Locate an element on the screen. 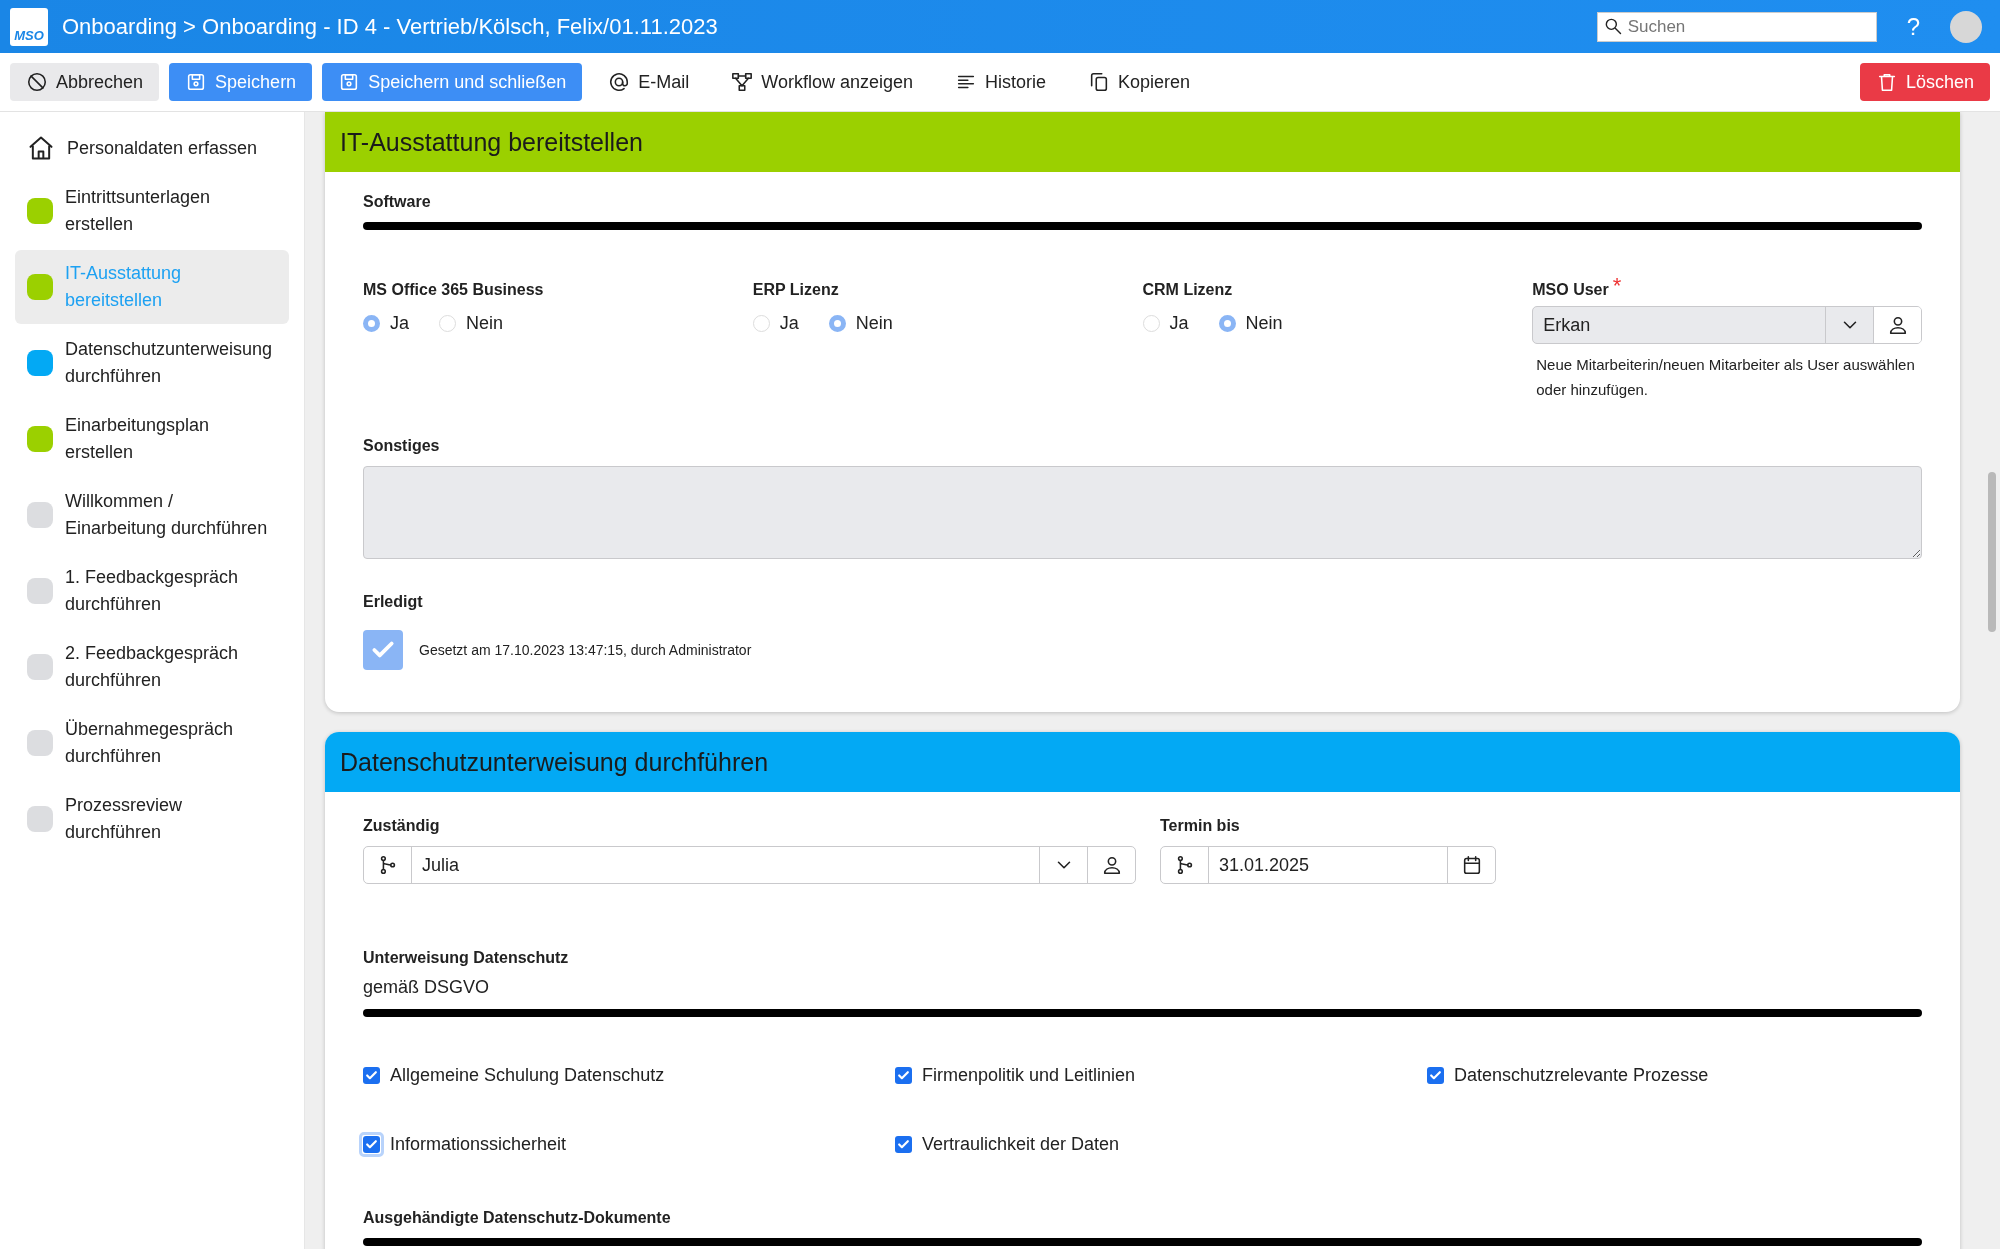  sidebar-item-label: Willkommen / Einarbeitung durchführen is located at coordinates (167, 515).